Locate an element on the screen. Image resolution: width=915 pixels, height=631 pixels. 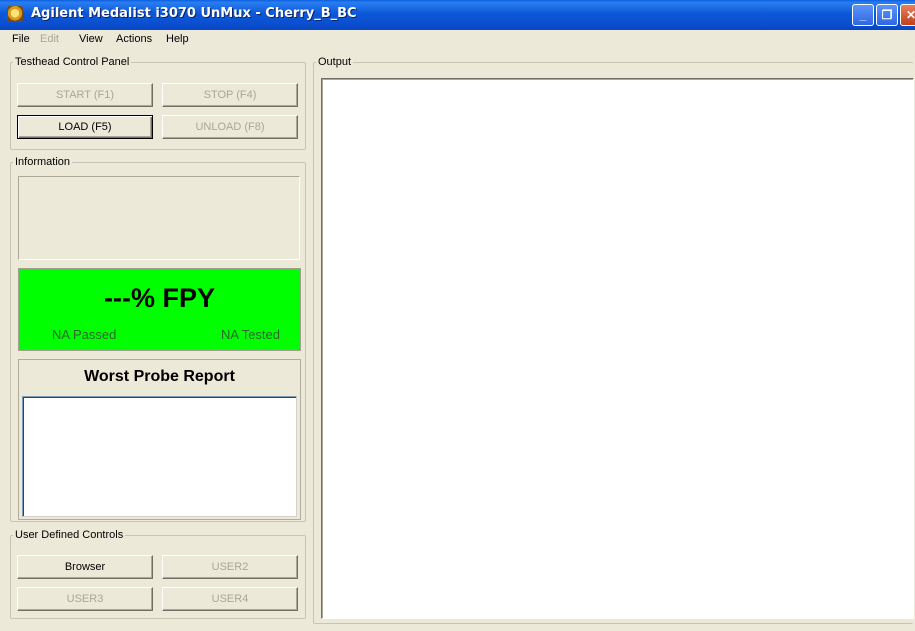
menu-bar: File Edit View Actions Help is located at coordinates (457, 39).